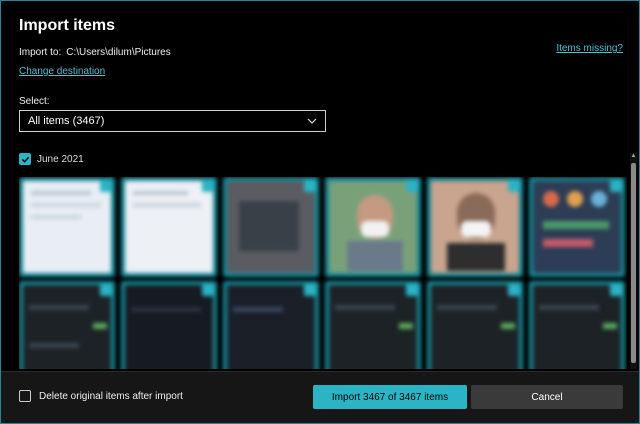  Describe the element at coordinates (589, 48) in the screenshot. I see `items-missing-link: Items missing?` at that location.